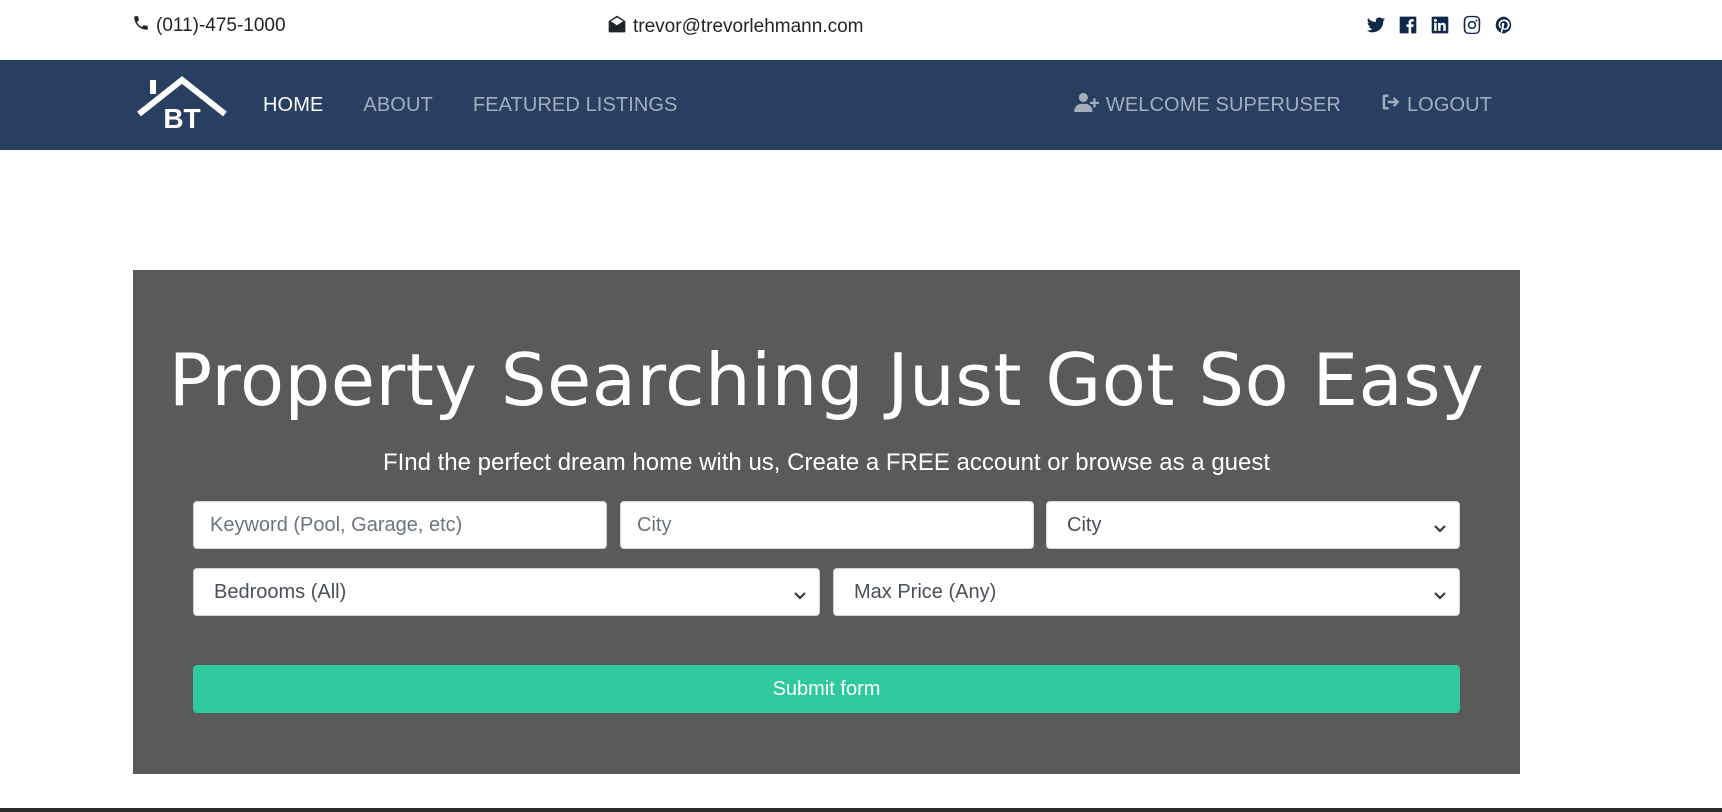  What do you see at coordinates (293, 105) in the screenshot?
I see `nav-home: HOME` at bounding box center [293, 105].